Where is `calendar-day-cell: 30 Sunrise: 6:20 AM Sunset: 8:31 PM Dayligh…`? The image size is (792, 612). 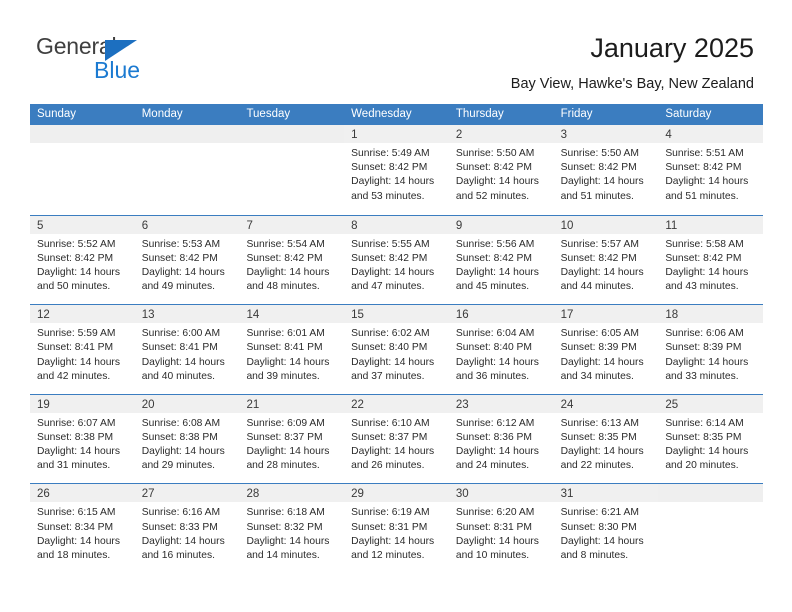
calendar-day-cell: 30 Sunrise: 6:20 AM Sunset: 8:31 PM Dayligh… is located at coordinates (501, 528).